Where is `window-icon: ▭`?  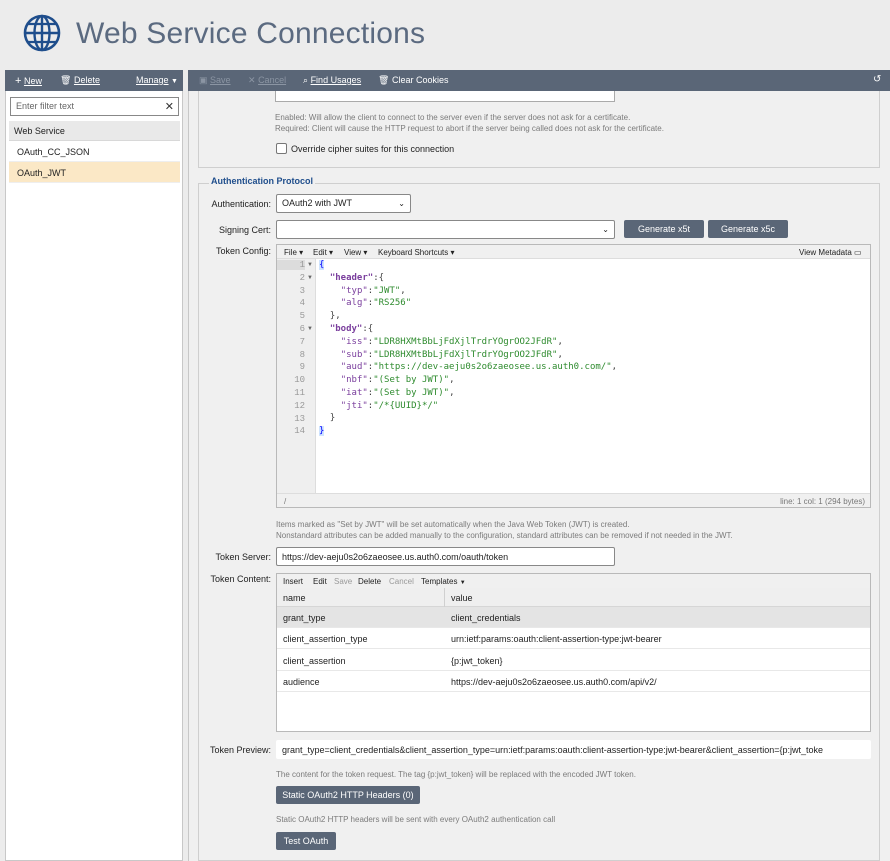 window-icon: ▭ is located at coordinates (858, 252).